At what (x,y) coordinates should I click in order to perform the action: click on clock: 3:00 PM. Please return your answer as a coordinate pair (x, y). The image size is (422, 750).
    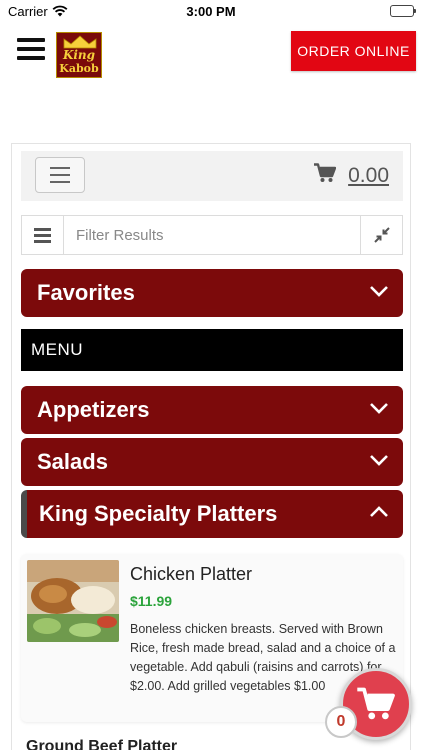
    Looking at the image, I should click on (211, 11).